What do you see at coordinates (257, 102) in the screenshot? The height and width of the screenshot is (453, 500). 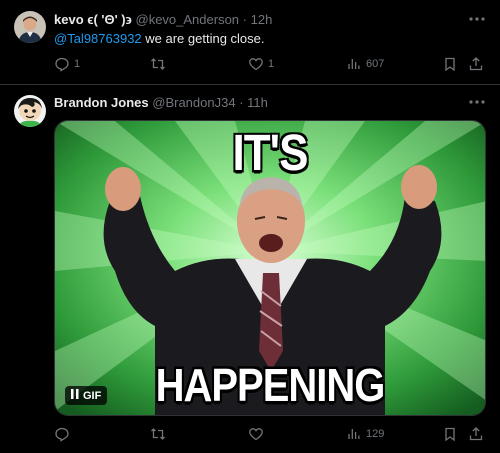 I see `timestamp: 11h` at bounding box center [257, 102].